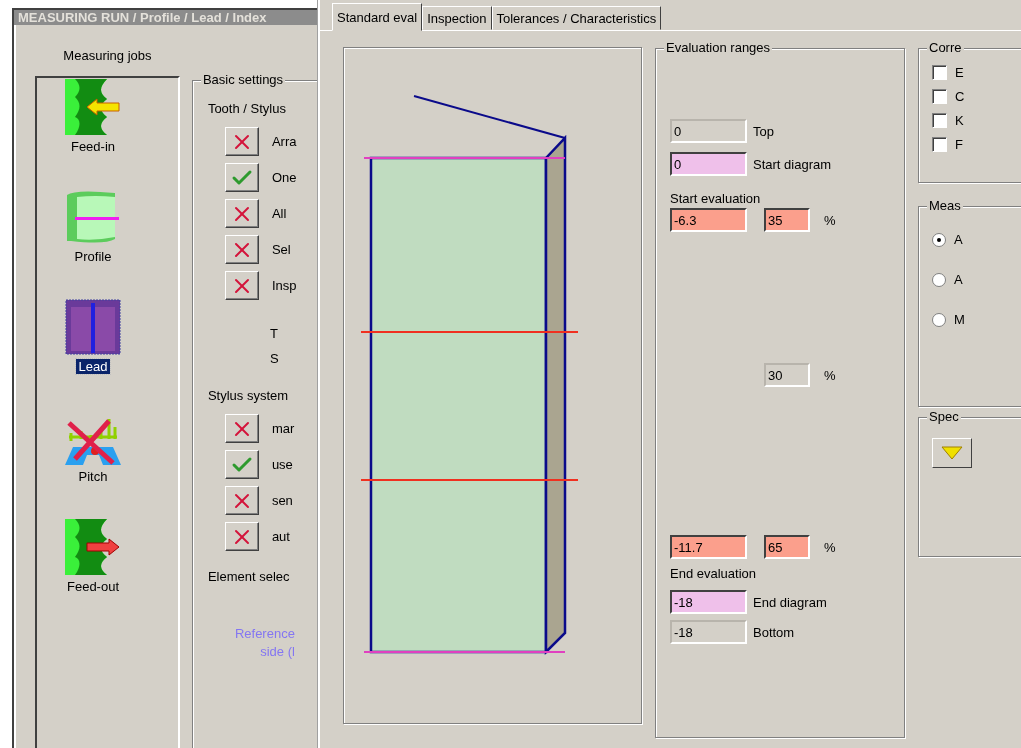 The width and height of the screenshot is (1021, 748). Describe the element at coordinates (959, 144) in the screenshot. I see `checkbox-label: F` at that location.